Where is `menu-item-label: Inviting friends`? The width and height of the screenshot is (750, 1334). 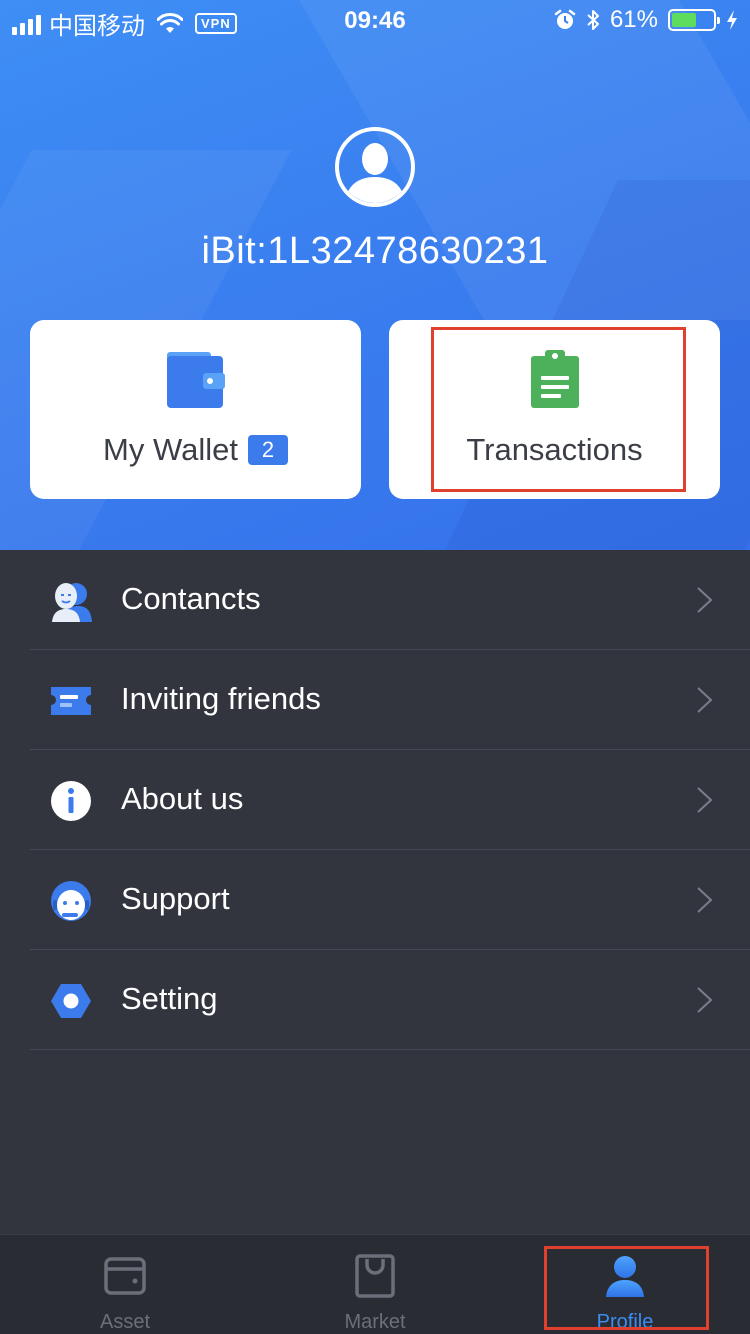 menu-item-label: Inviting friends is located at coordinates (221, 698).